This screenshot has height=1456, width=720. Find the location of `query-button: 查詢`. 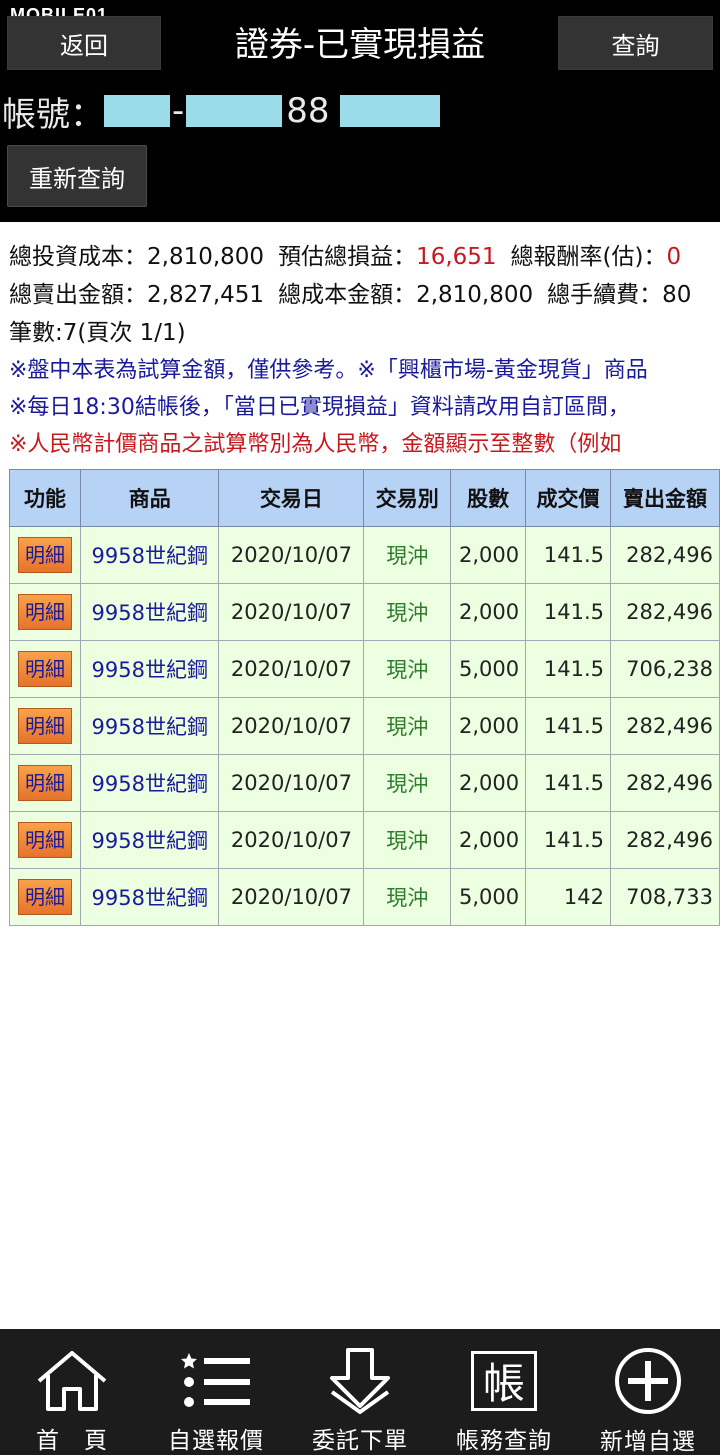

query-button: 查詢 is located at coordinates (635, 43).